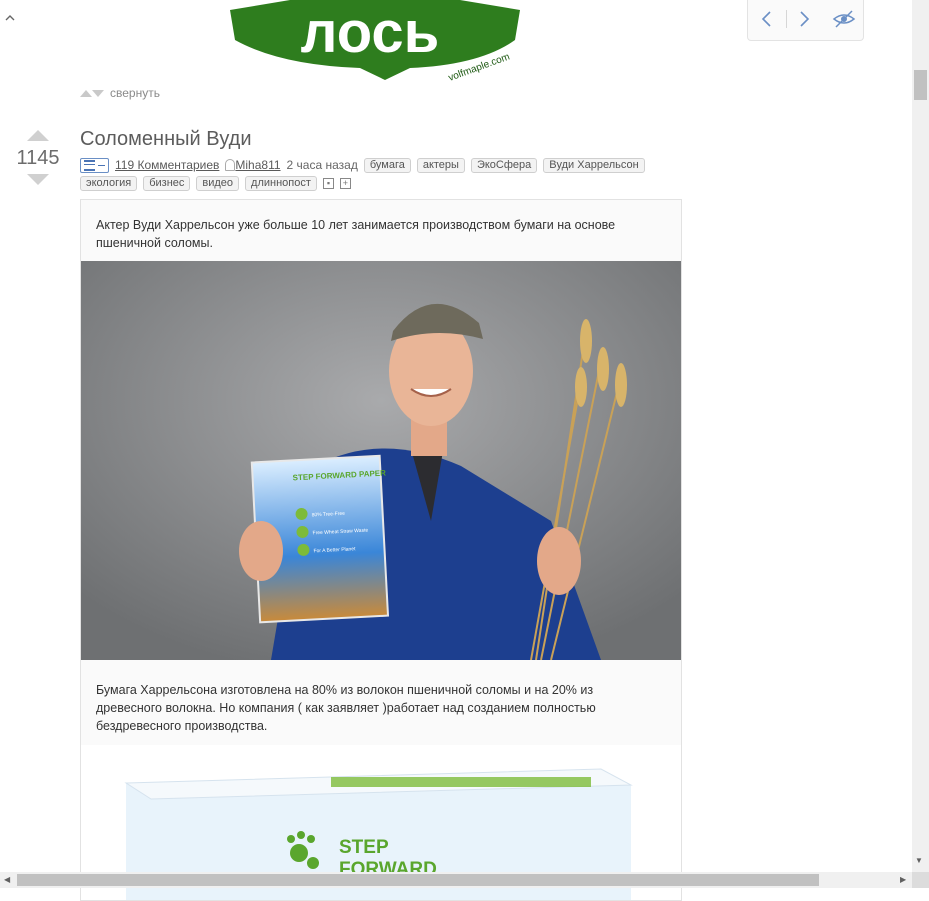 This screenshot has height=901, width=929. What do you see at coordinates (167, 183) in the screenshot?
I see `tag: бизнес` at bounding box center [167, 183].